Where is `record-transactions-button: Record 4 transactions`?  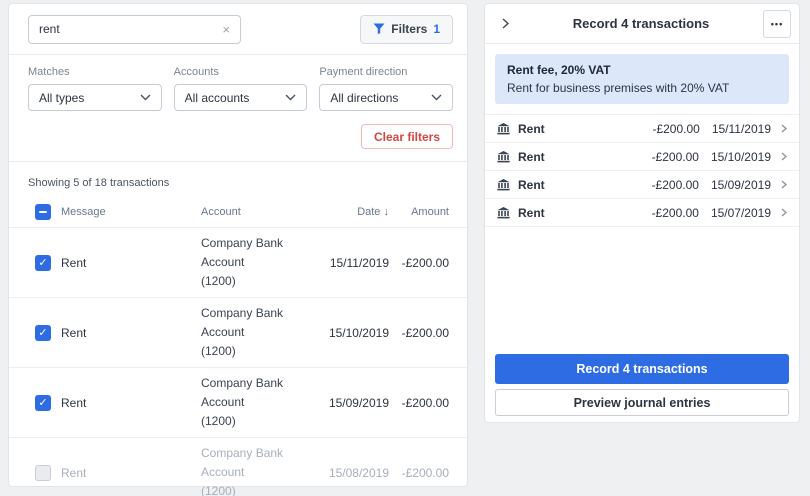
record-transactions-button: Record 4 transactions is located at coordinates (642, 369).